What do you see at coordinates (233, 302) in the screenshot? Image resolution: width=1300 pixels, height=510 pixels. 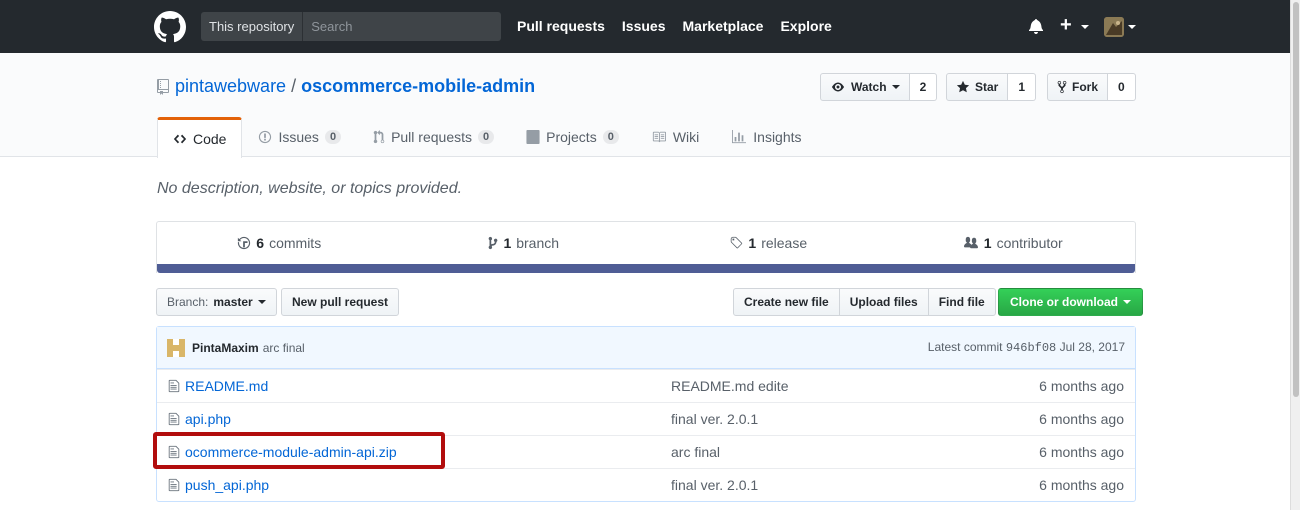 I see `branch-name: master` at bounding box center [233, 302].